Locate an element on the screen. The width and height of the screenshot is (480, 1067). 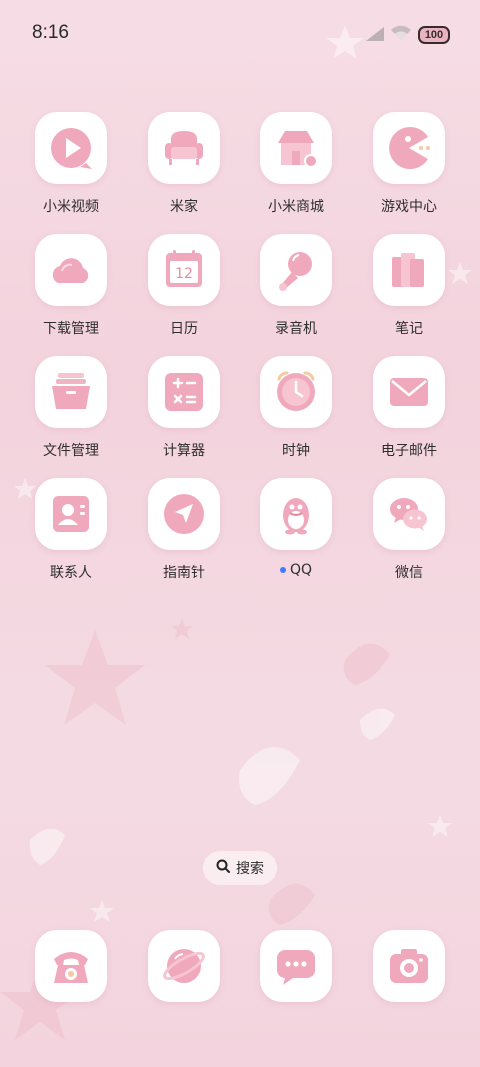
app-mijia: 米家 is located at coordinates (184, 164).